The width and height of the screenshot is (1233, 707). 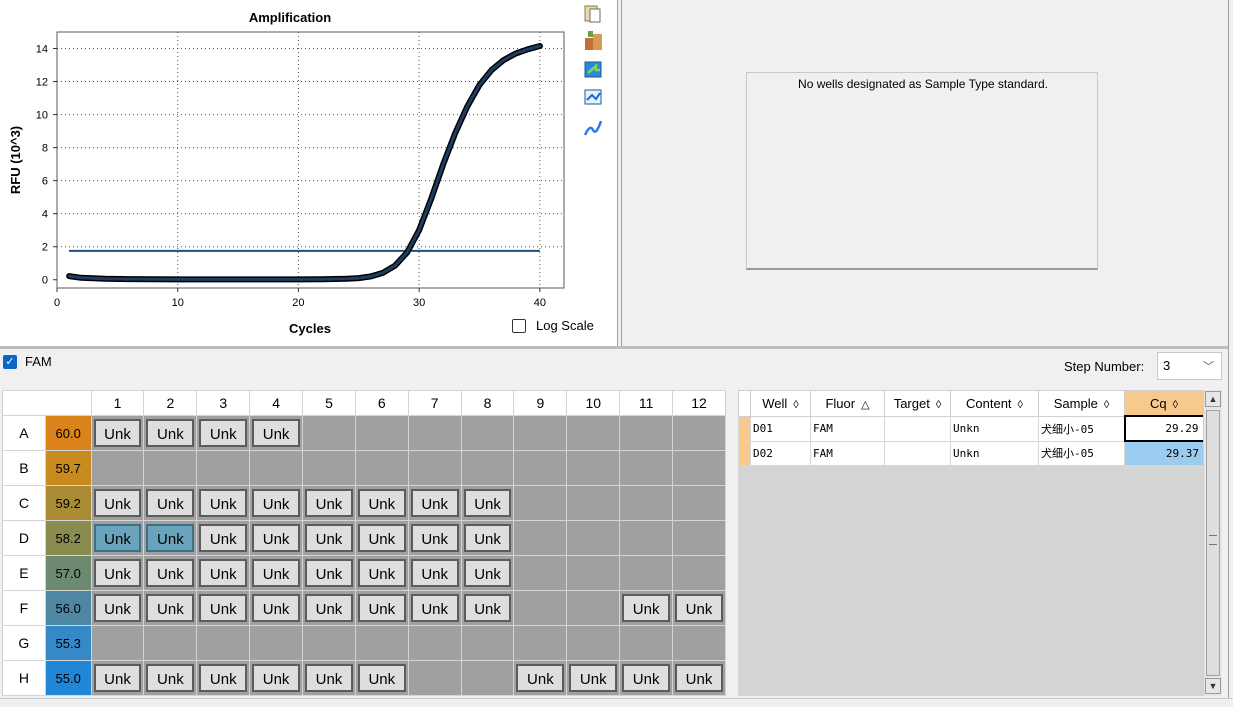 I want to click on cell-fluor: FAM, so click(x=847, y=428).